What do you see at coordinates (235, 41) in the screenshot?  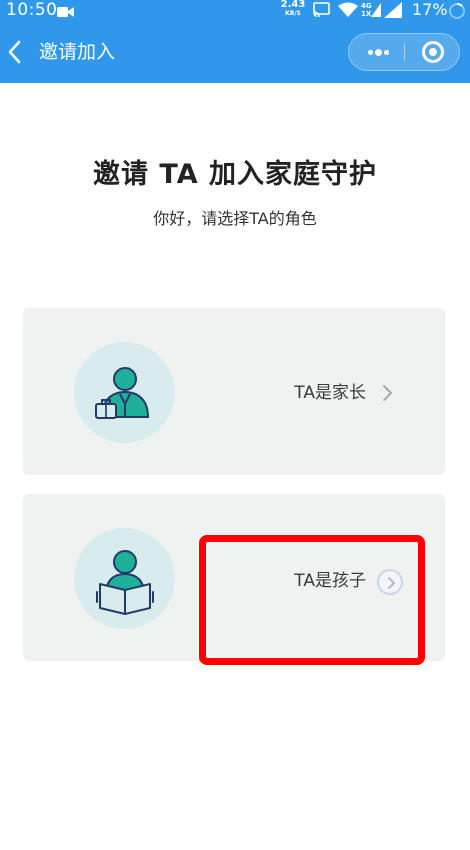 I see `app-header: 10:50 2.43 KB/S 4G 1X 17% 邀请加入` at bounding box center [235, 41].